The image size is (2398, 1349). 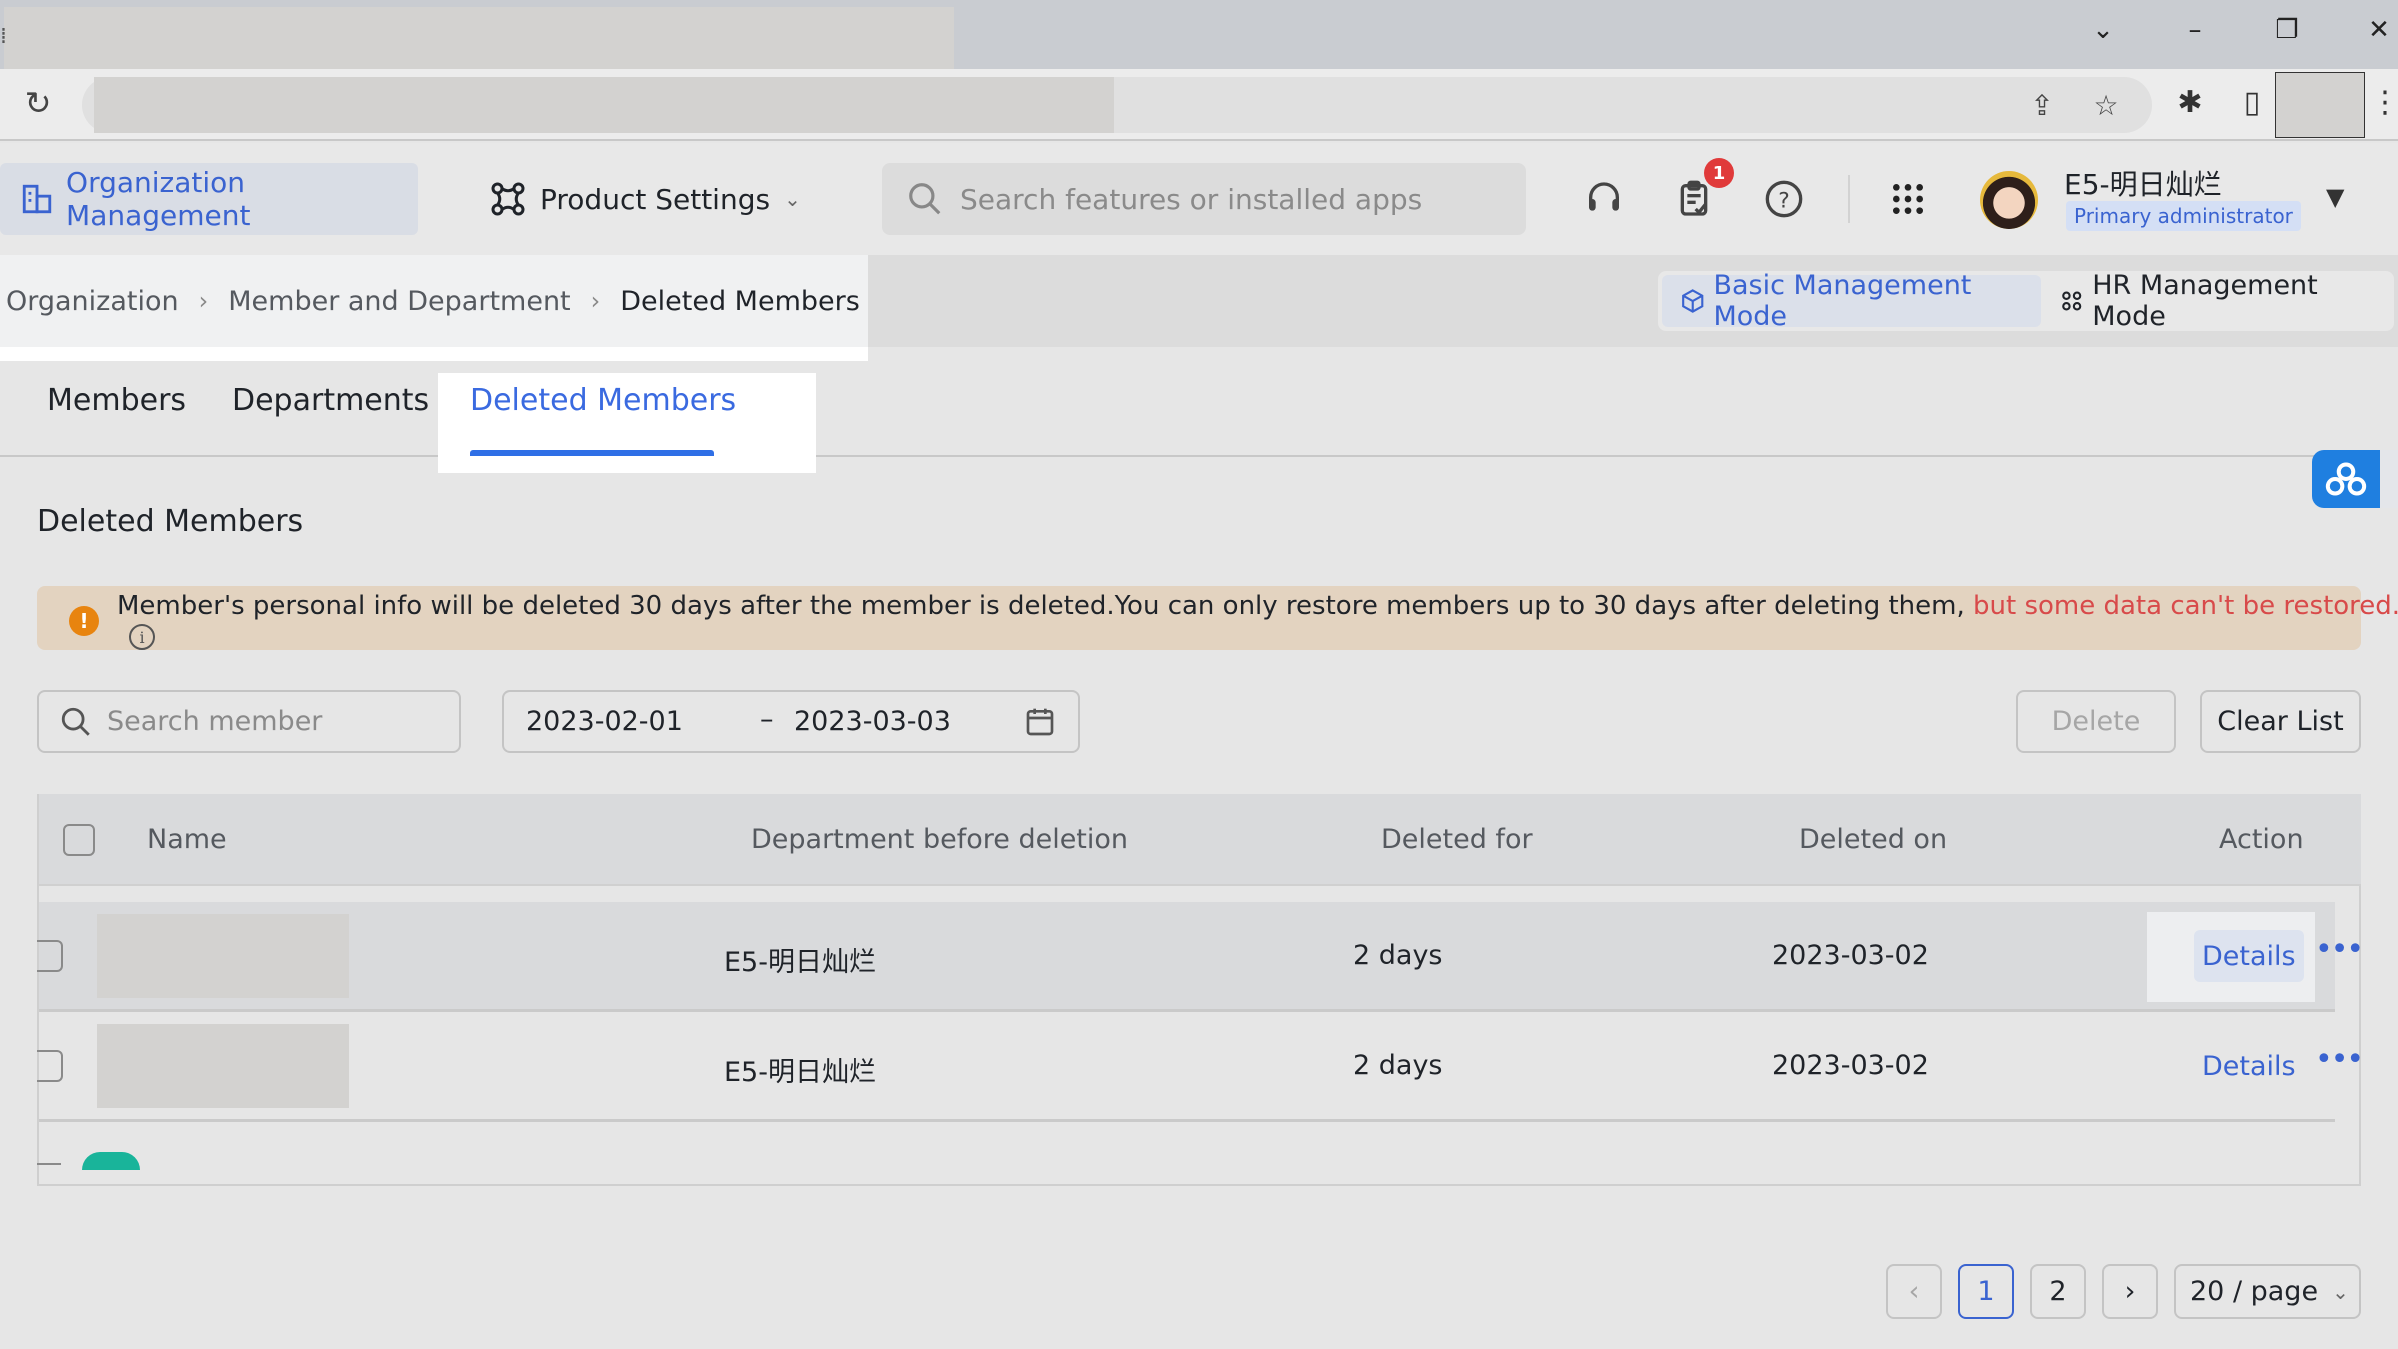 What do you see at coordinates (2254, 1291) in the screenshot?
I see `page-size-value: 20 / page` at bounding box center [2254, 1291].